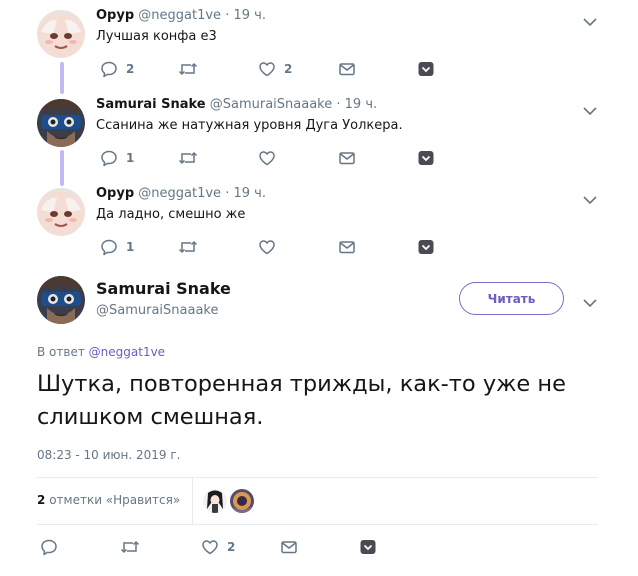 The height and width of the screenshot is (576, 638). I want to click on likes-label: отметки «Нравится», so click(115, 500).